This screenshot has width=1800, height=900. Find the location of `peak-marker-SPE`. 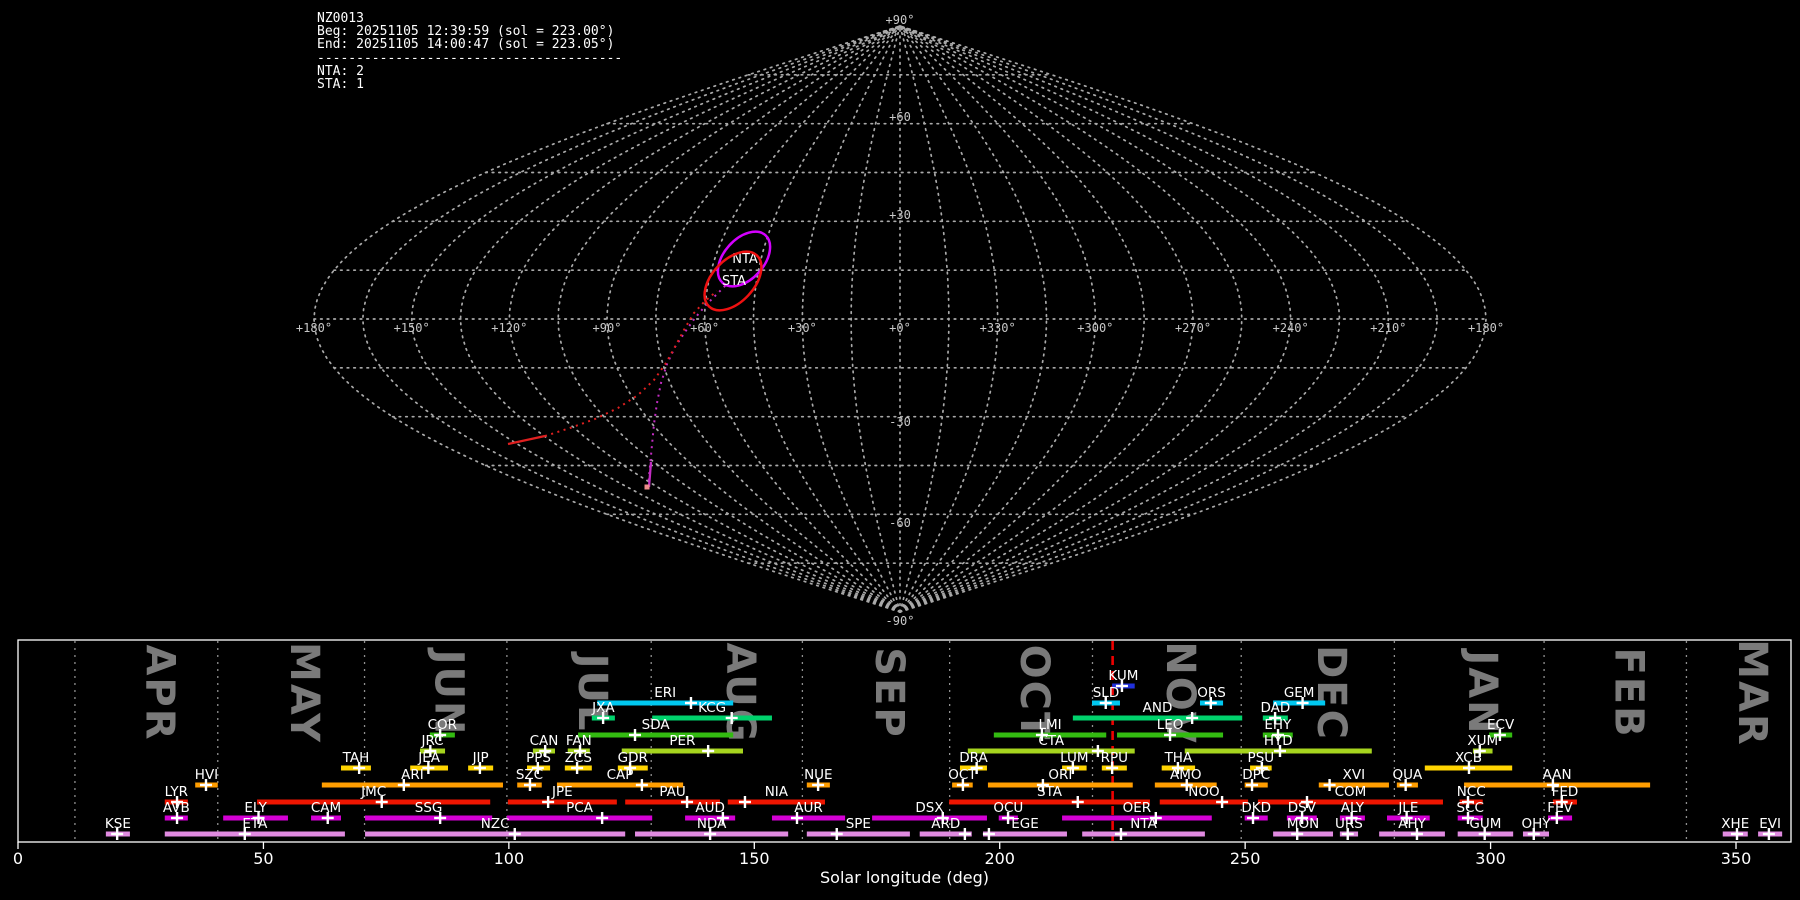

peak-marker-SPE is located at coordinates (836, 834).